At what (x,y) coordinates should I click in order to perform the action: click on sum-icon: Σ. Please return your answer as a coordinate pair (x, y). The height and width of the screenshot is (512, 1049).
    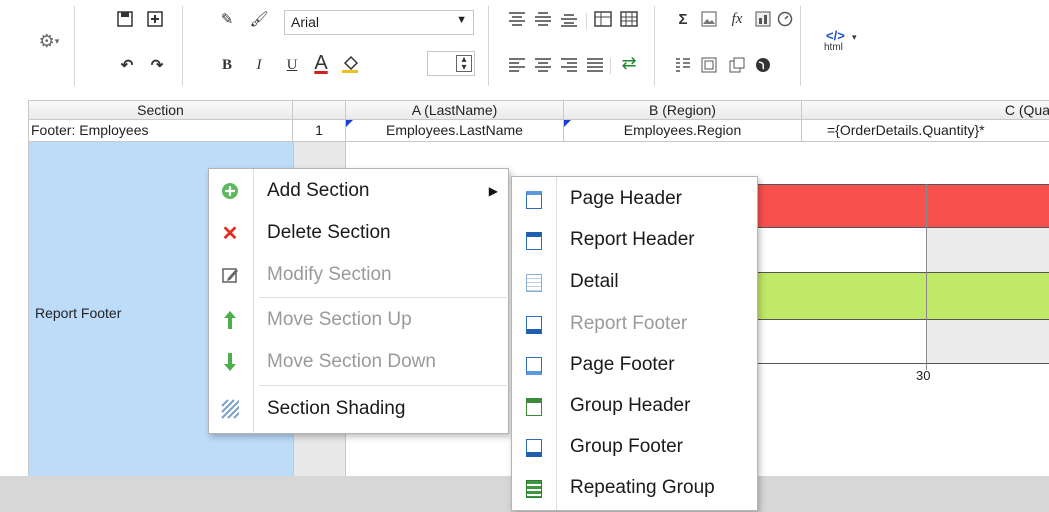
    Looking at the image, I should click on (683, 19).